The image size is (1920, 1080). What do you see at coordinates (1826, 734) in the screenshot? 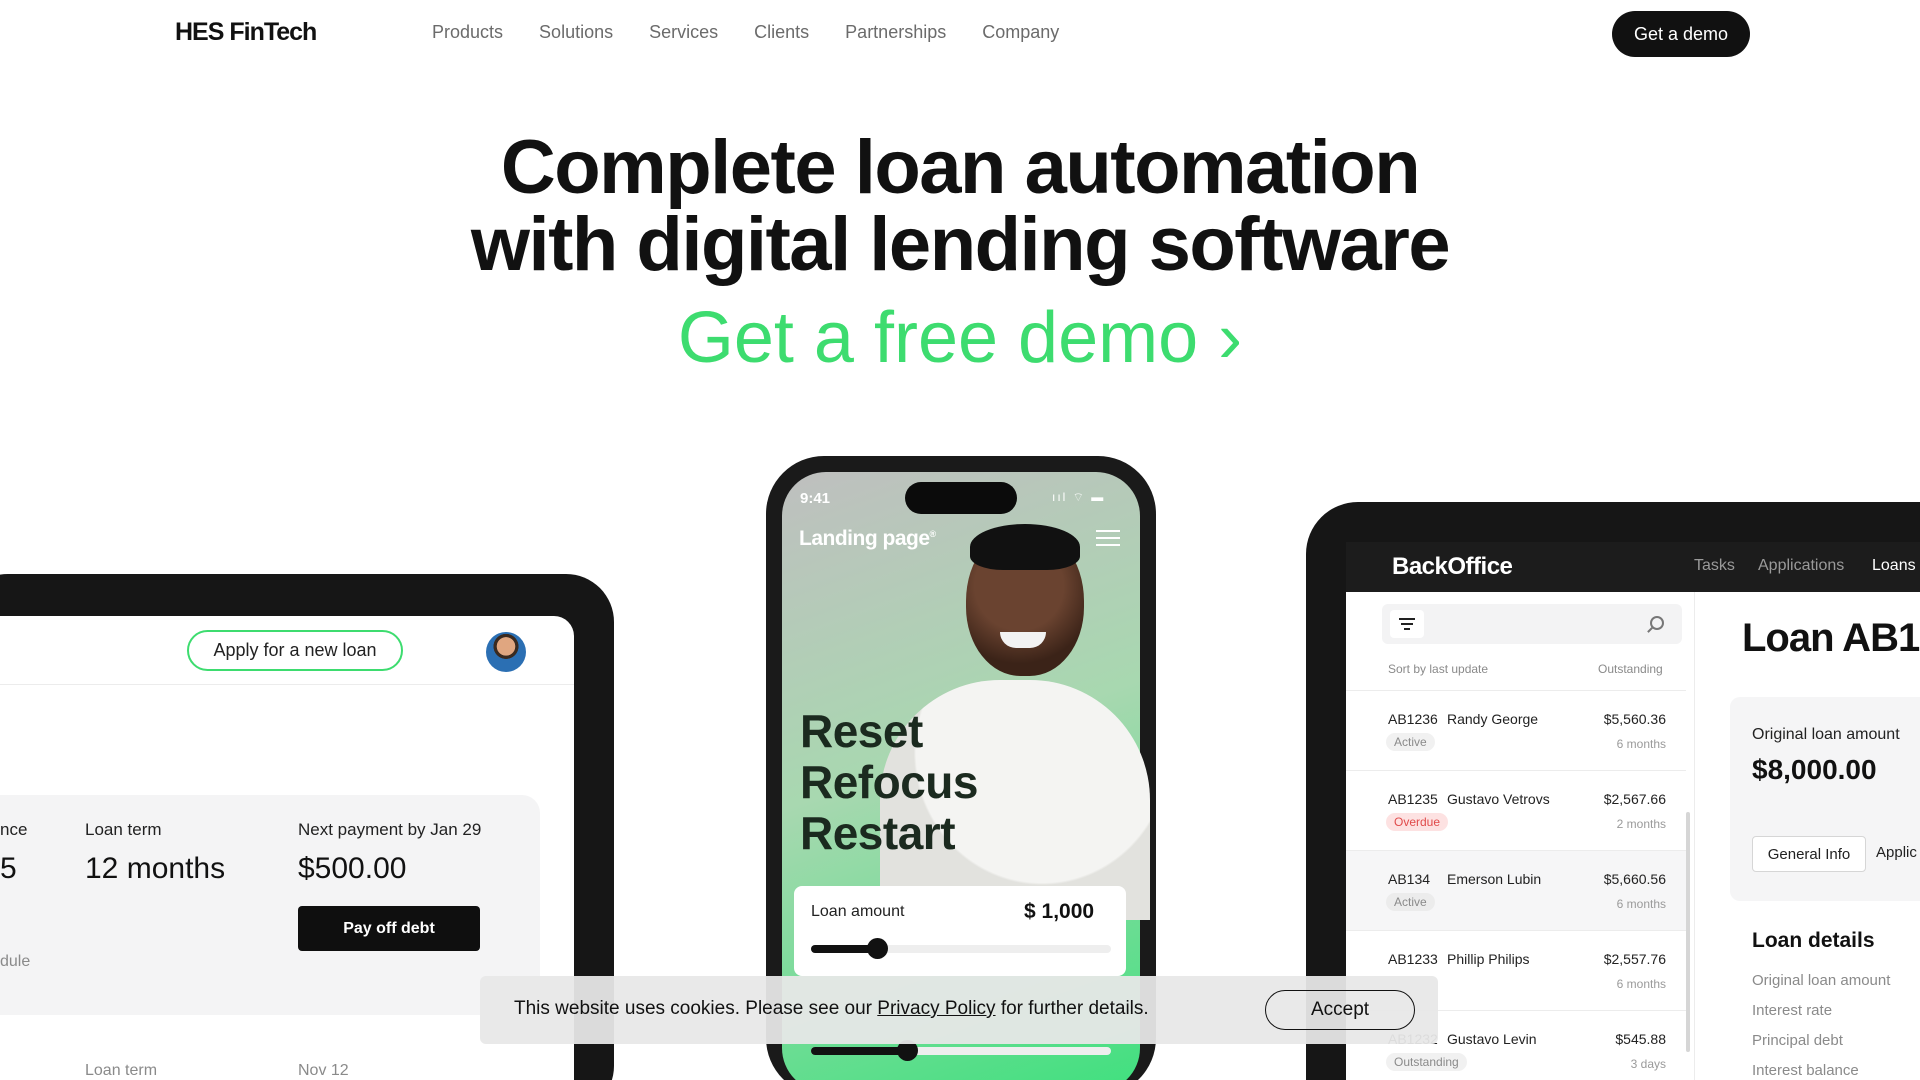
I see `original-amount-label: Original loan amount` at bounding box center [1826, 734].